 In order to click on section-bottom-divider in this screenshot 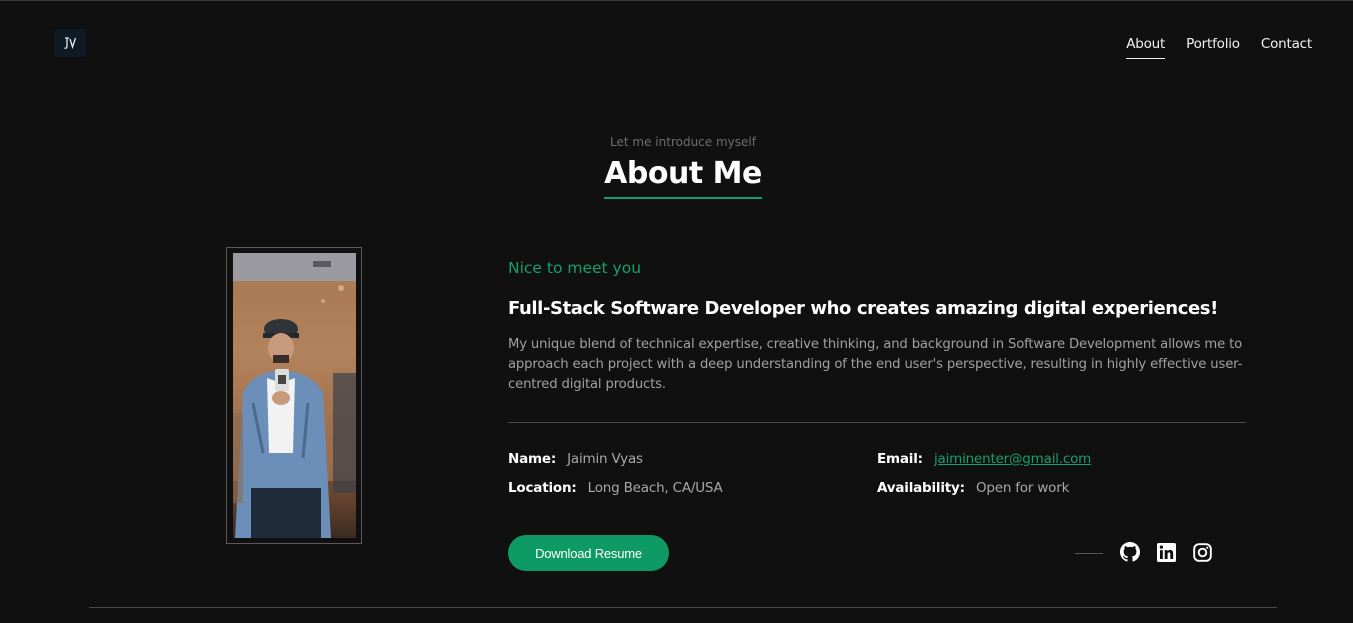, I will do `click(683, 607)`.